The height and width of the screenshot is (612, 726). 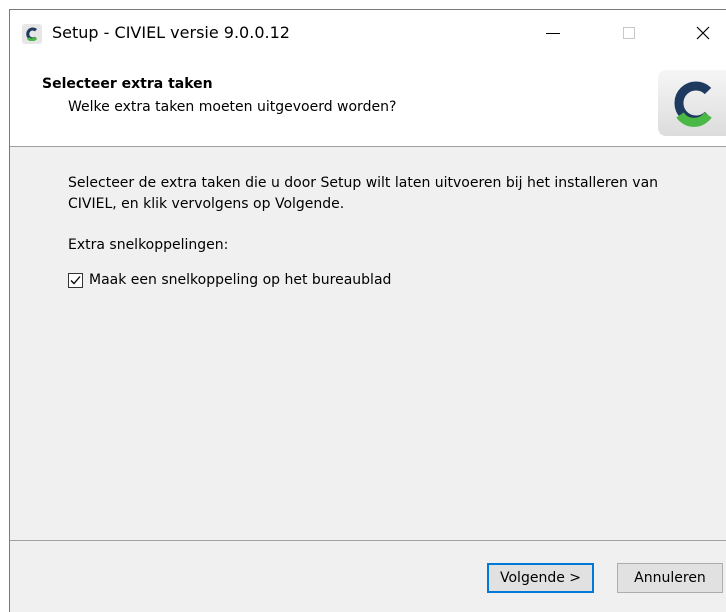 I want to click on checkmark-icon, so click(x=75, y=279).